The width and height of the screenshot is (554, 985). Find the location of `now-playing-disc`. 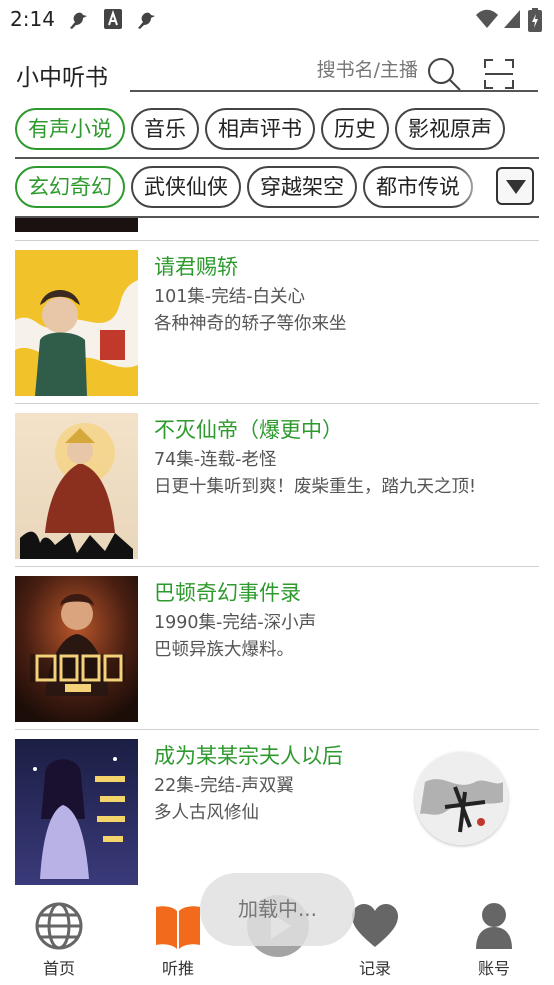

now-playing-disc is located at coordinates (461, 798).